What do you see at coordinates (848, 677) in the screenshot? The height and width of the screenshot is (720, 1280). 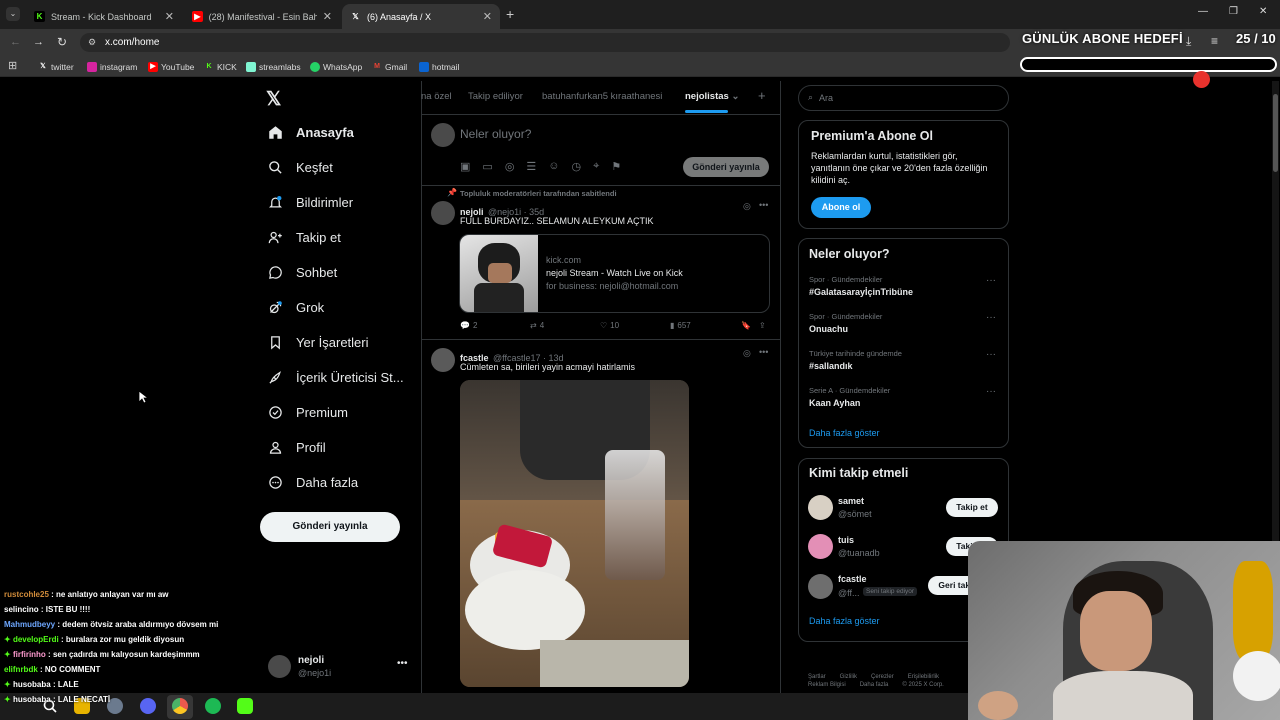 I see `footer-link: Gizlilik` at bounding box center [848, 677].